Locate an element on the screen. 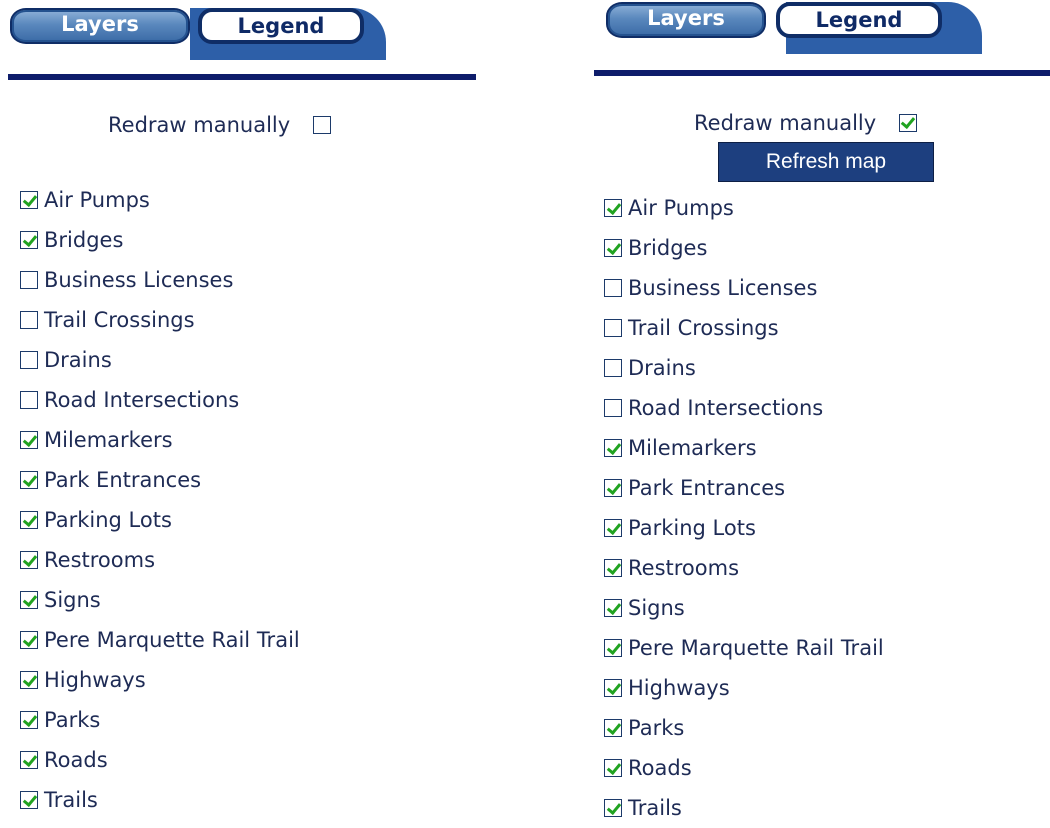 Image resolution: width=1050 pixels, height=828 pixels. layer-label: Trails is located at coordinates (655, 808).